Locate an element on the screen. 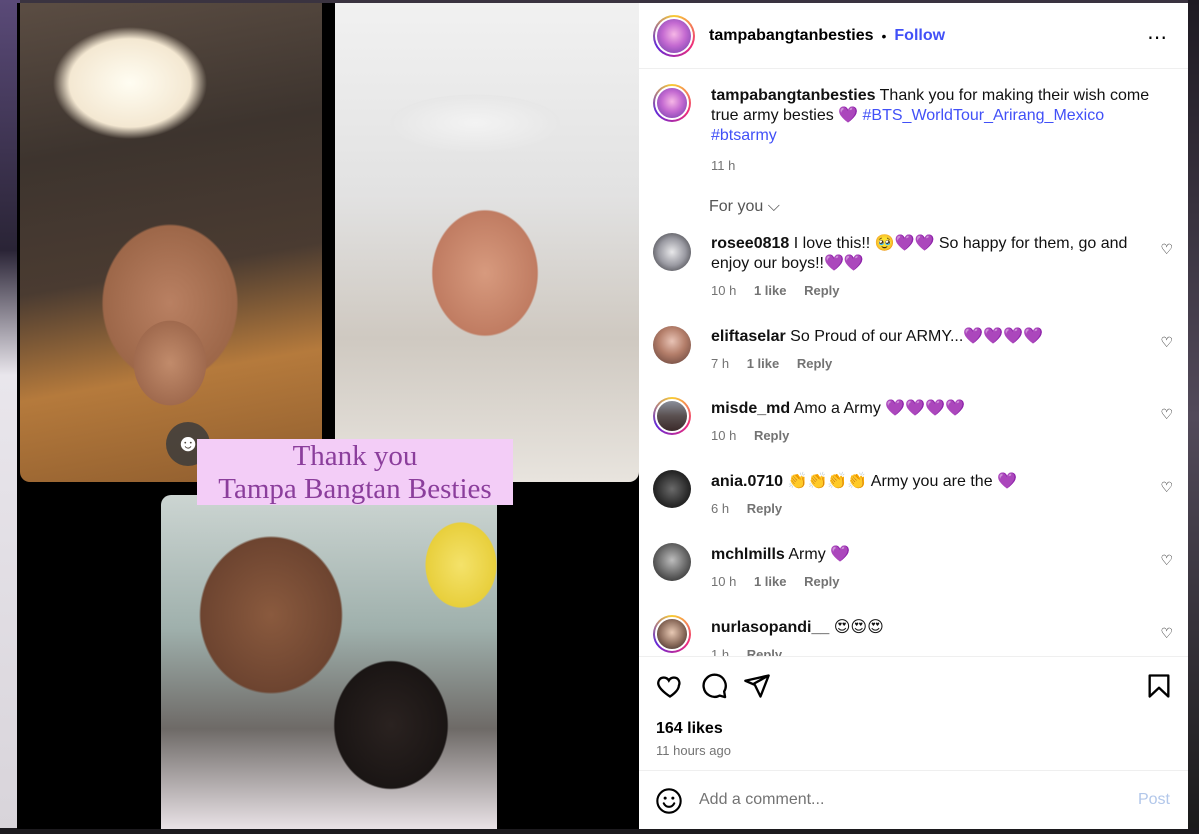  comment-username: nurlasopandi__ is located at coordinates (770, 627).